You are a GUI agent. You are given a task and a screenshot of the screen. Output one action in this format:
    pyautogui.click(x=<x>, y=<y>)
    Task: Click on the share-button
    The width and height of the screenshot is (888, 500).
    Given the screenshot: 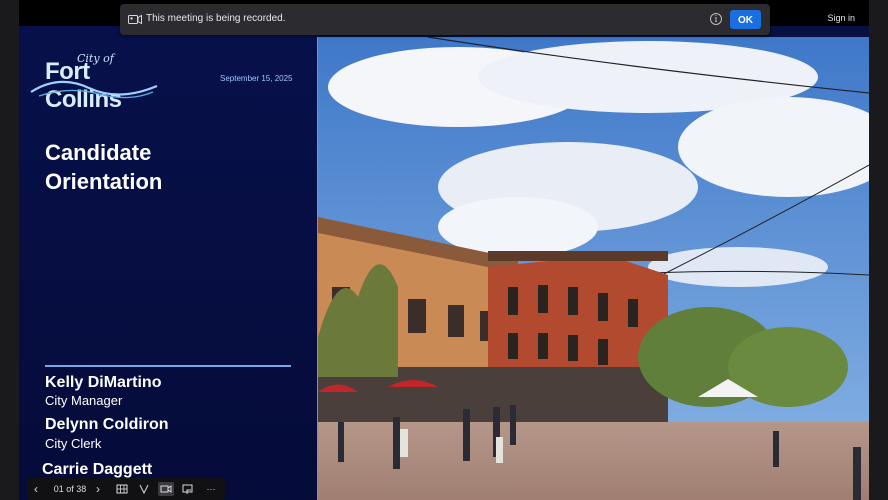 What is the action you would take?
    pyautogui.click(x=188, y=489)
    